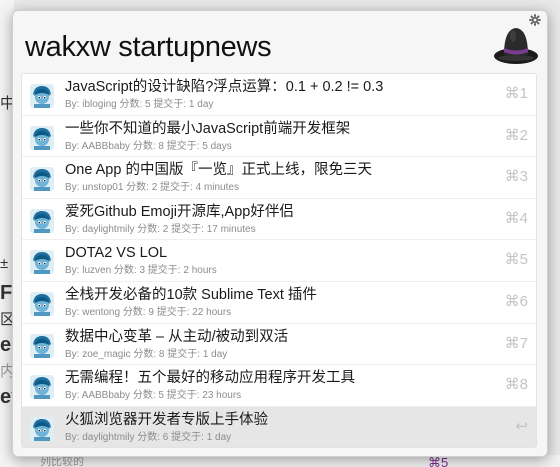  I want to click on result-title: 火狐浏览器开发者专版上手体验, so click(166, 419).